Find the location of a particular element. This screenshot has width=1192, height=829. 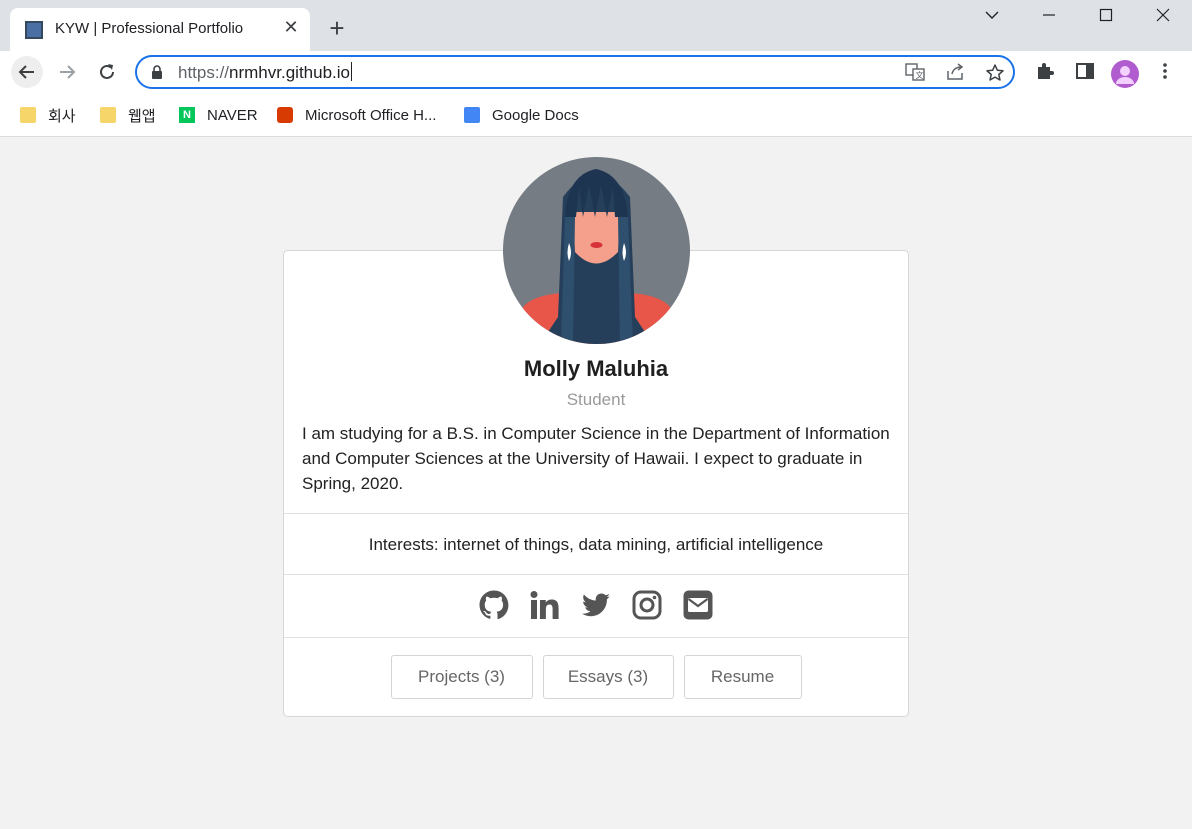

chevron-down-icon is located at coordinates (992, 15).